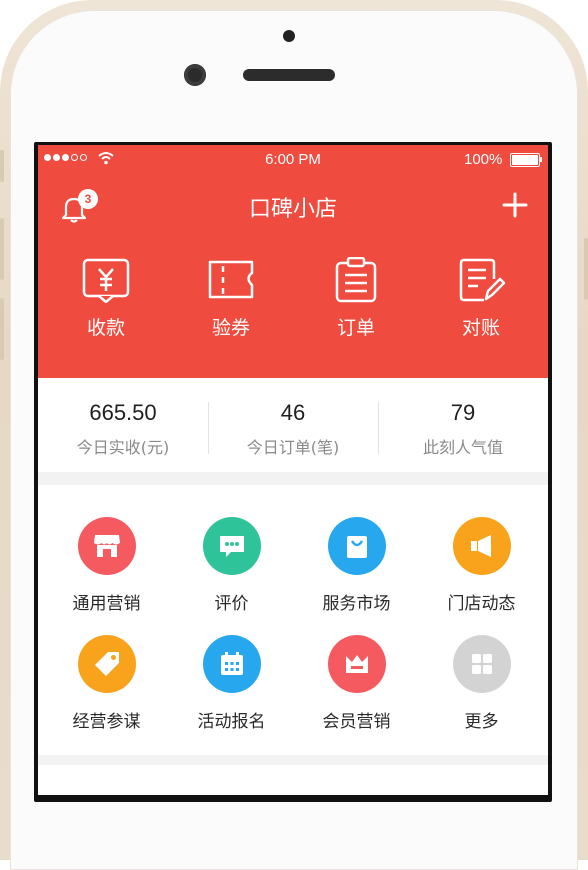 The width and height of the screenshot is (588, 870). I want to click on feature-label: 服务市场, so click(356, 604).